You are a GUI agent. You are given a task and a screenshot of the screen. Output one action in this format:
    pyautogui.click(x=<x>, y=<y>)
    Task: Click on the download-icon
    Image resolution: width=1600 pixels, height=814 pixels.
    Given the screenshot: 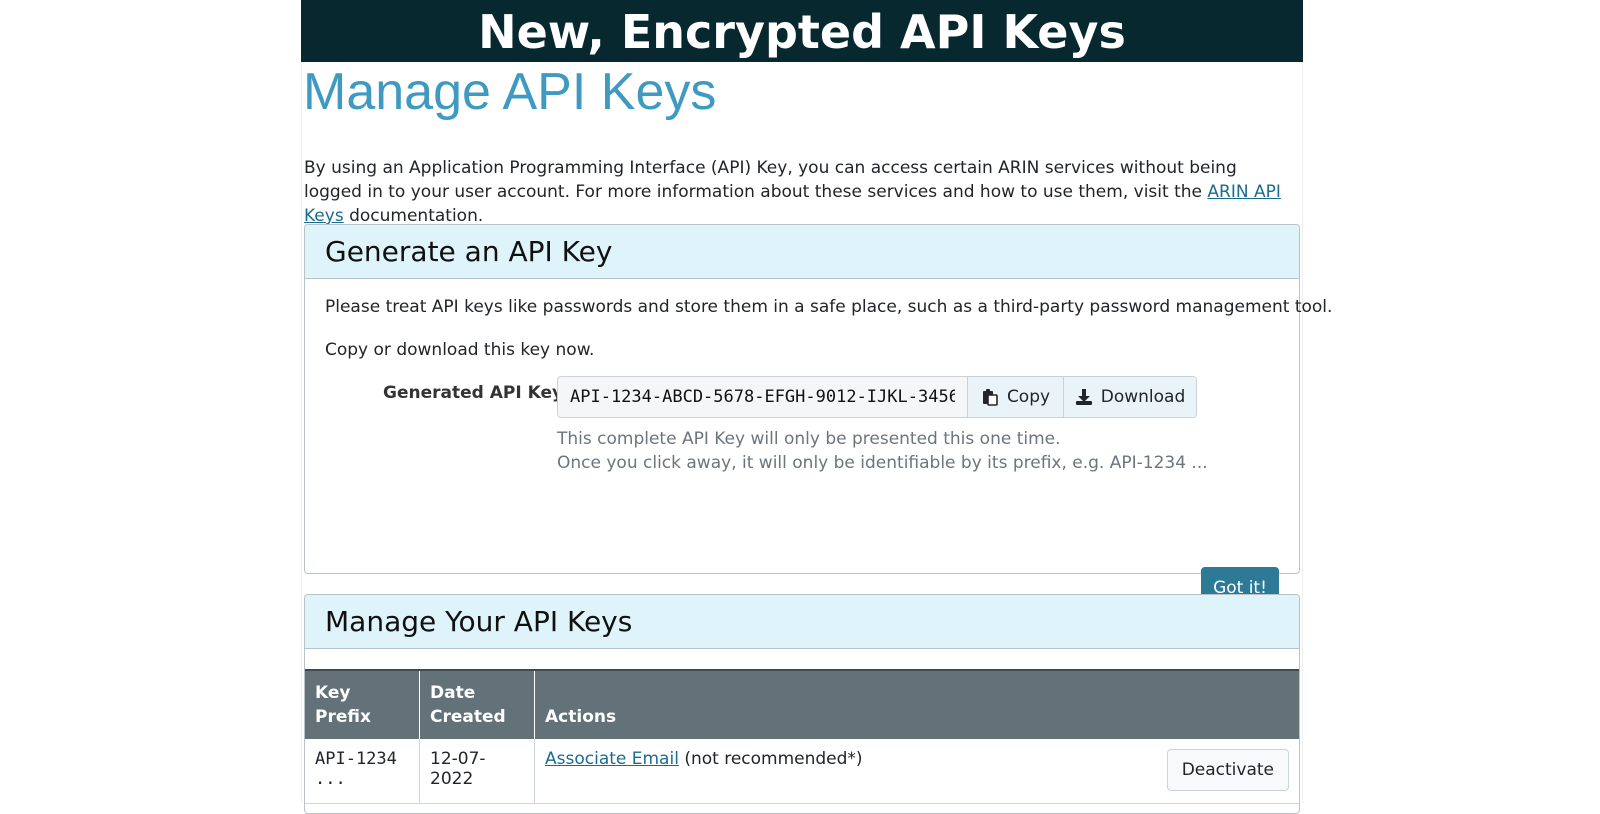 What is the action you would take?
    pyautogui.click(x=1084, y=397)
    